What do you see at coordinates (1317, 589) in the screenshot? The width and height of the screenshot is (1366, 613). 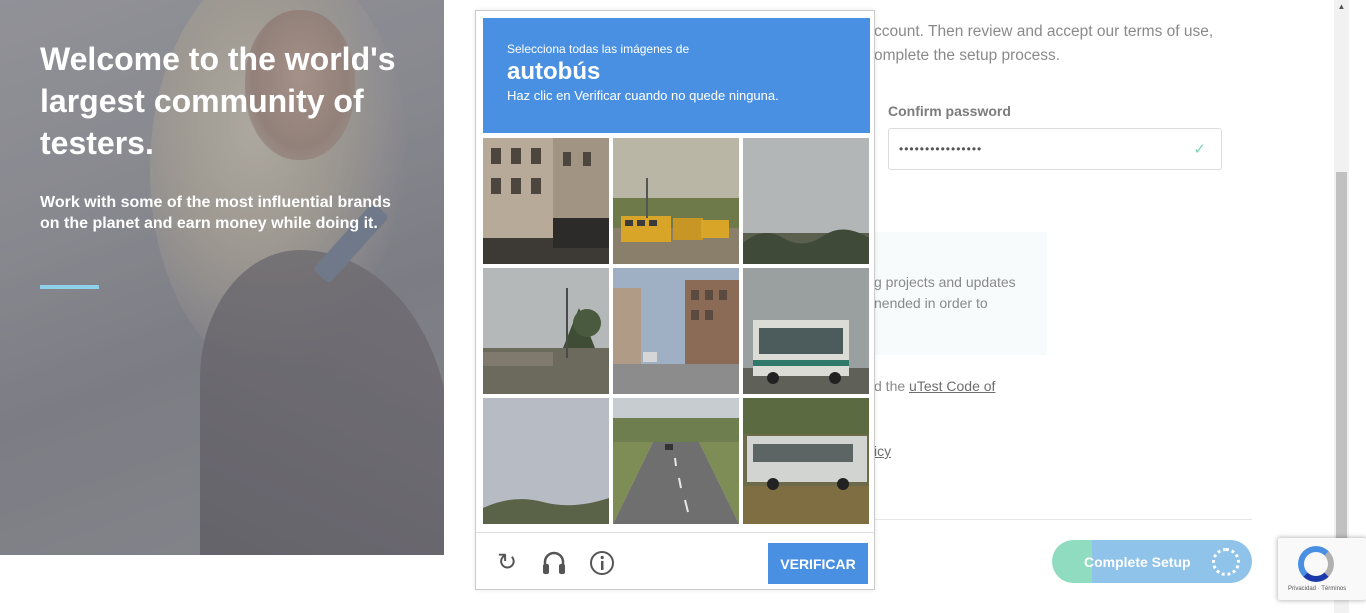 I see `recaptcha-links: Privacidad · Términos` at bounding box center [1317, 589].